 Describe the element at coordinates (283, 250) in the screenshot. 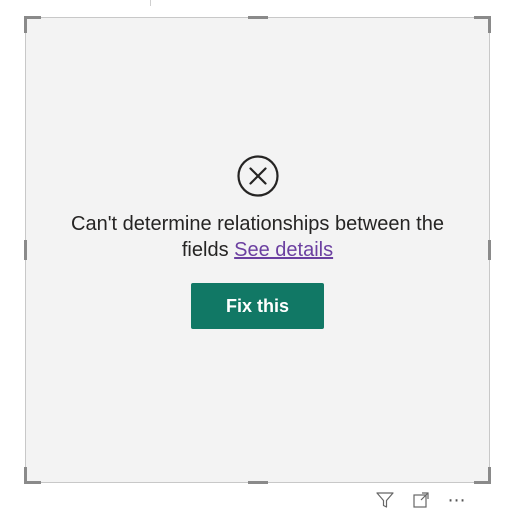

I see `see-details-link: See details` at that location.